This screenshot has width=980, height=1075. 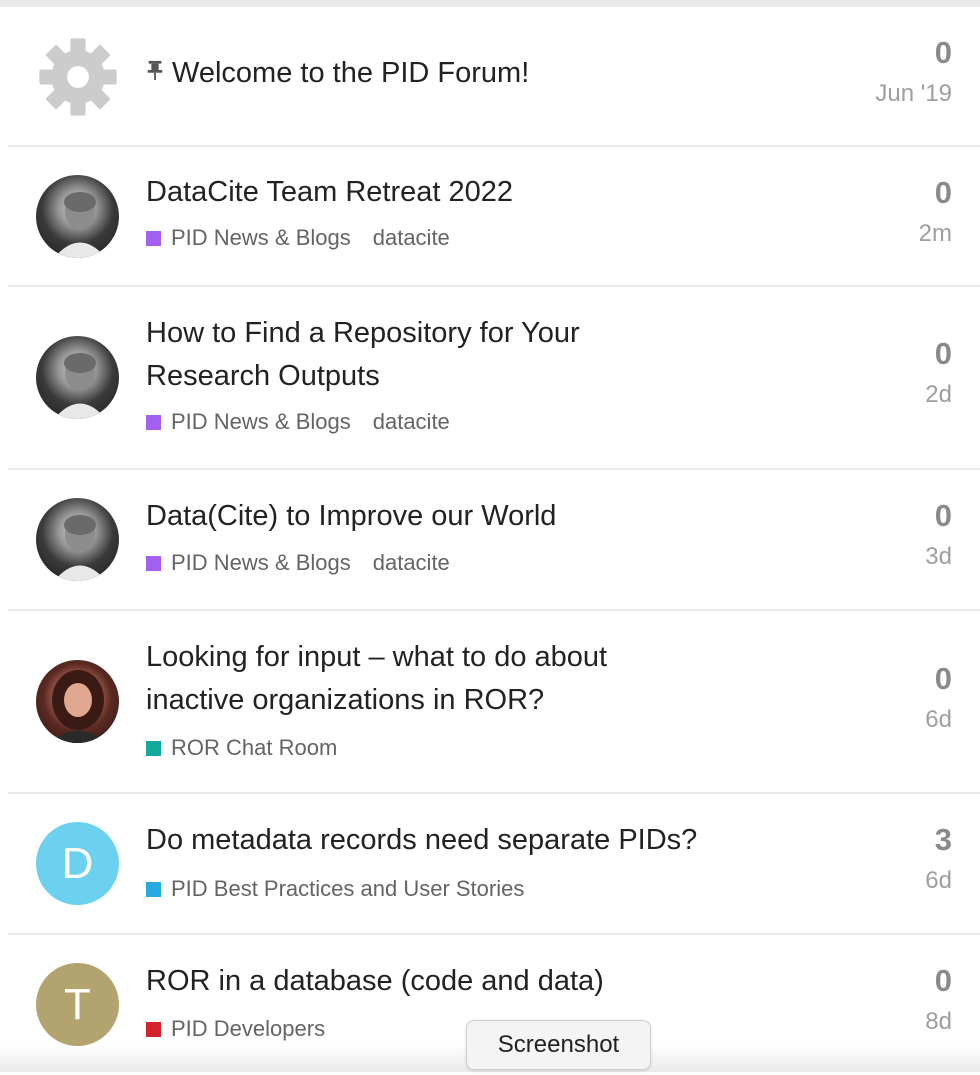 I want to click on avatar: T, so click(x=77, y=1004).